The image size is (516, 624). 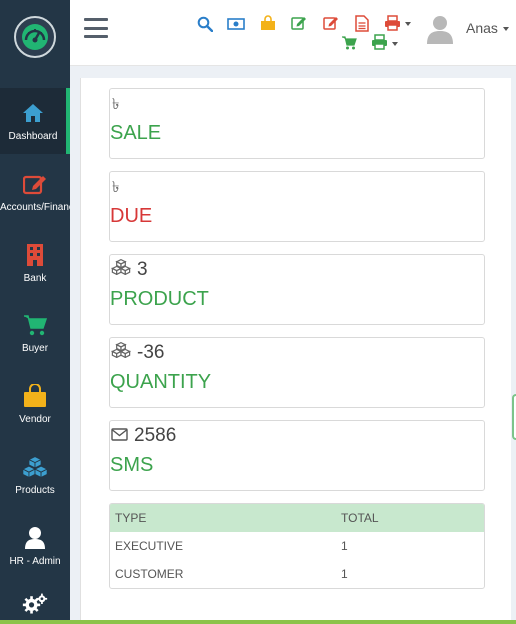 What do you see at coordinates (35, 207) in the screenshot?
I see `sidebar-item-label: Accounts/Finance` at bounding box center [35, 207].